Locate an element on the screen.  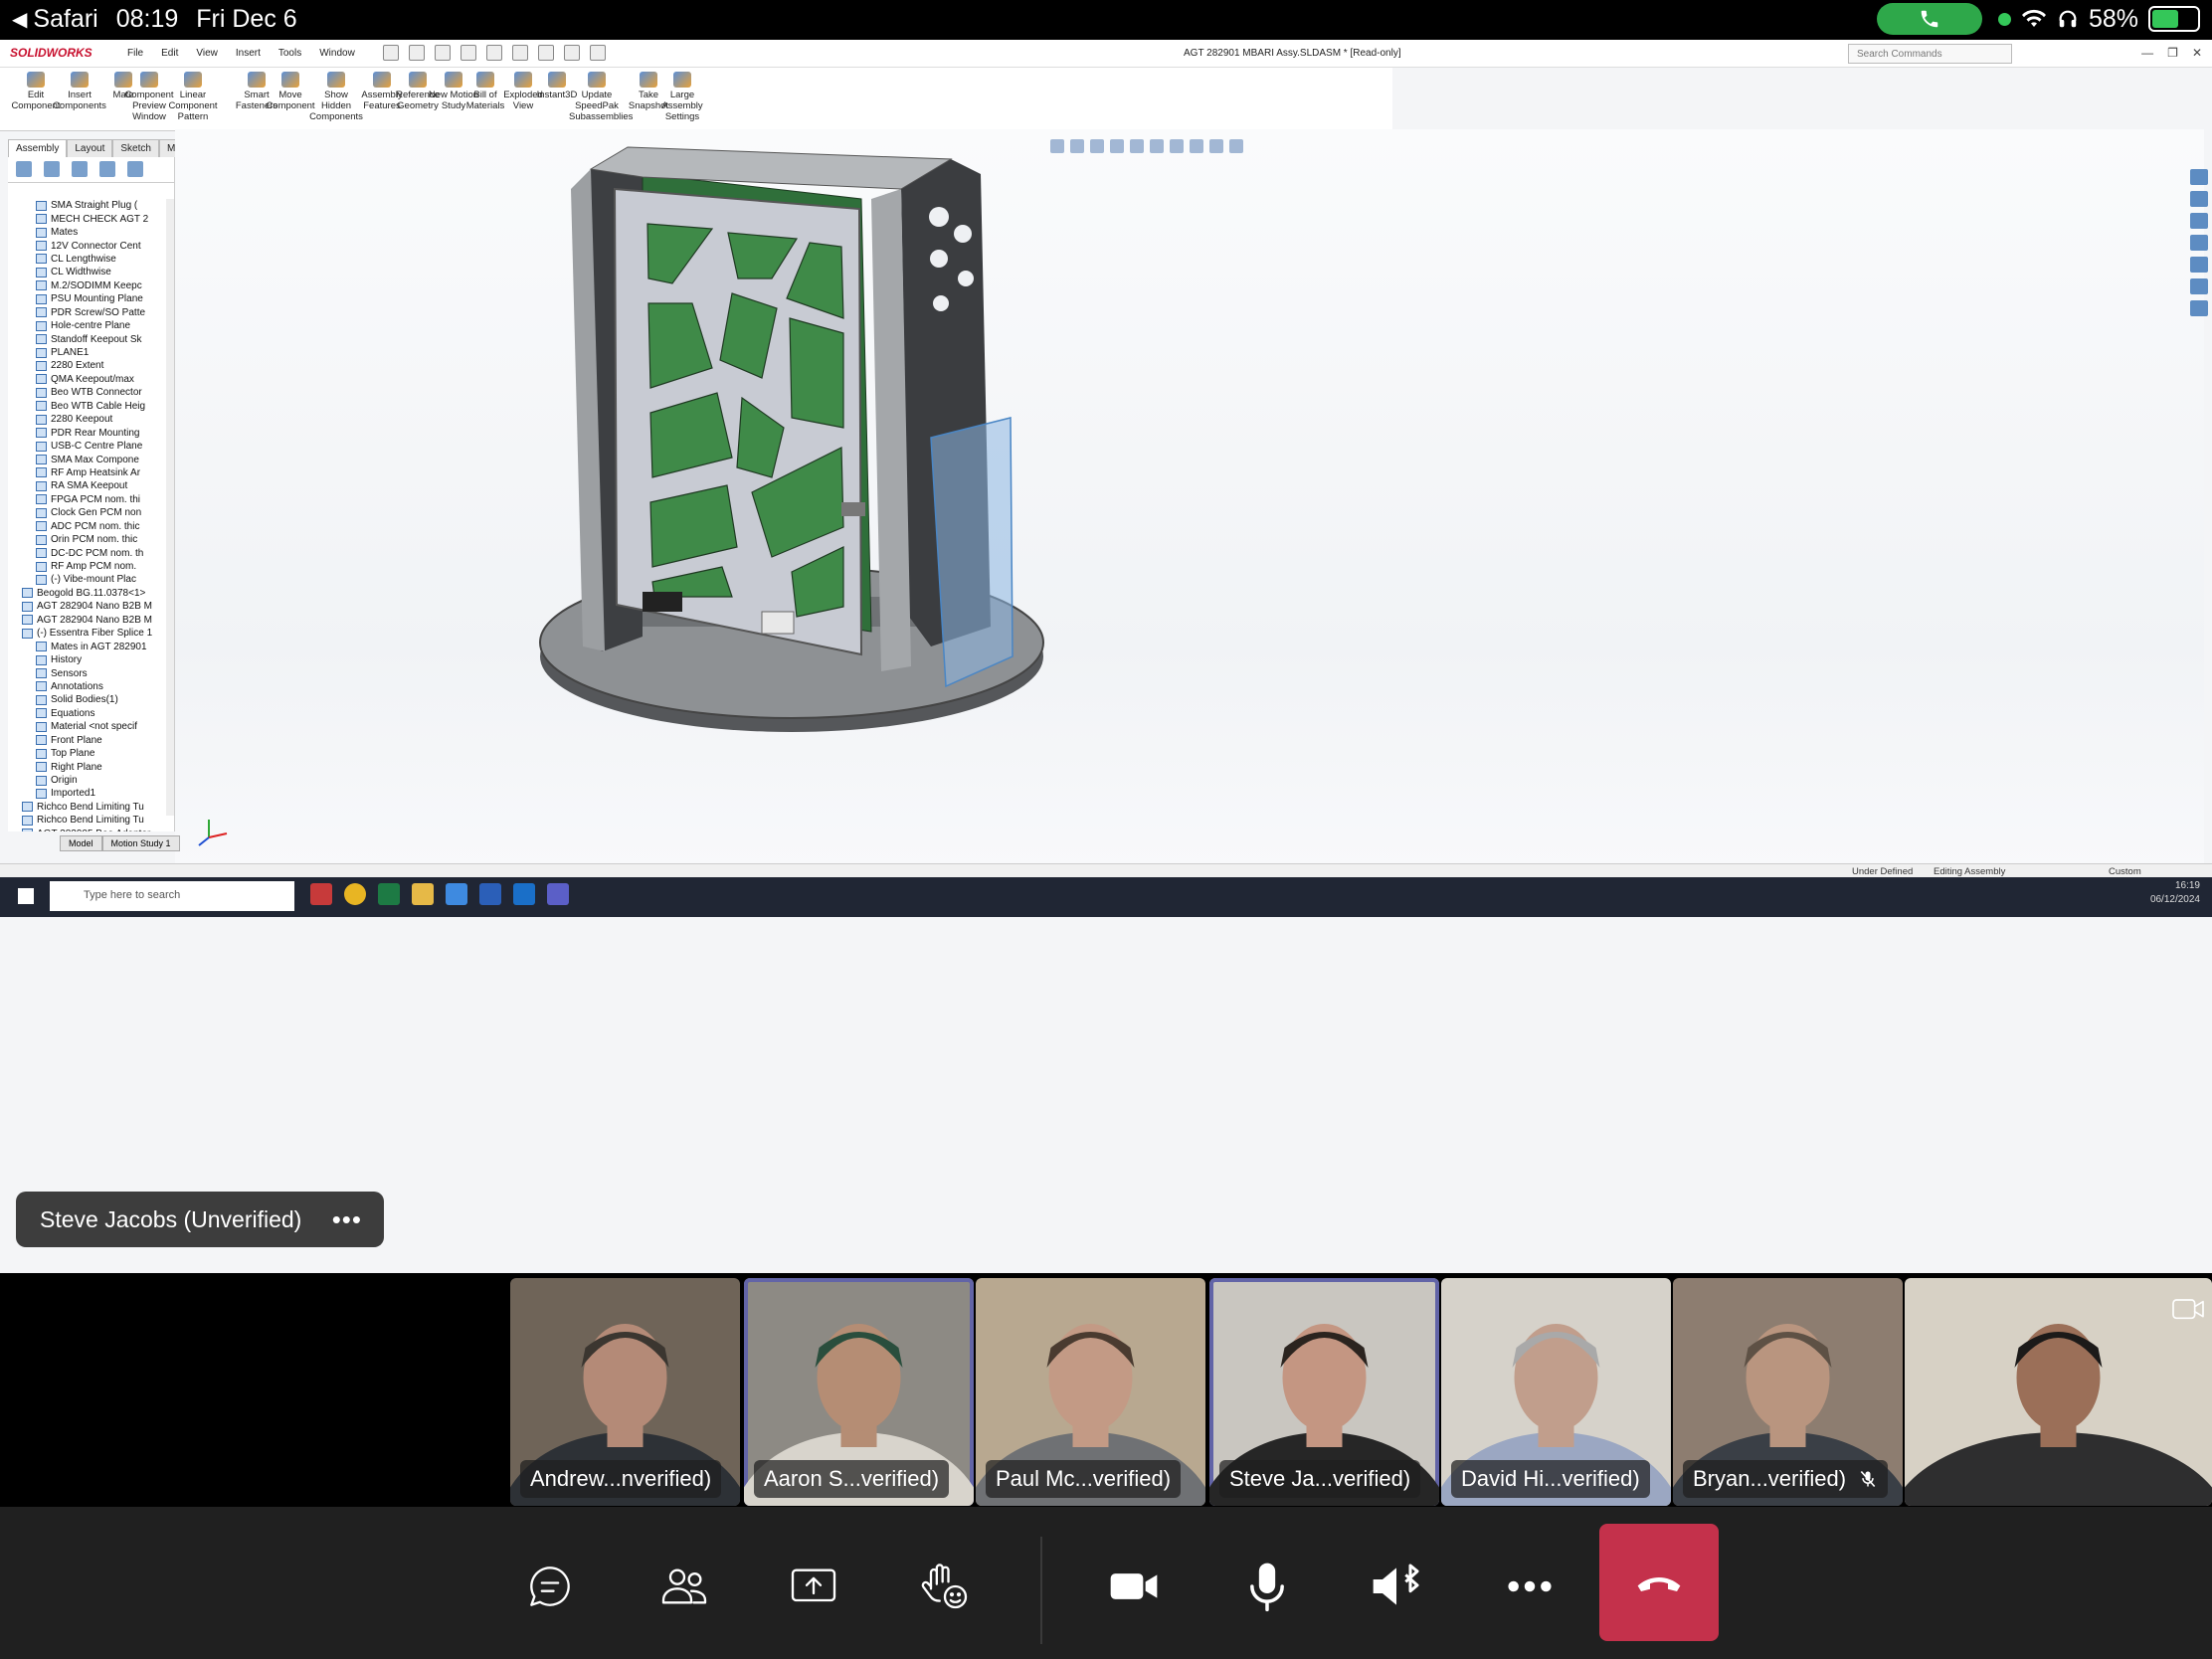
tree-item: PDR Screw/SO Patte is located at coordinates (87, 312).